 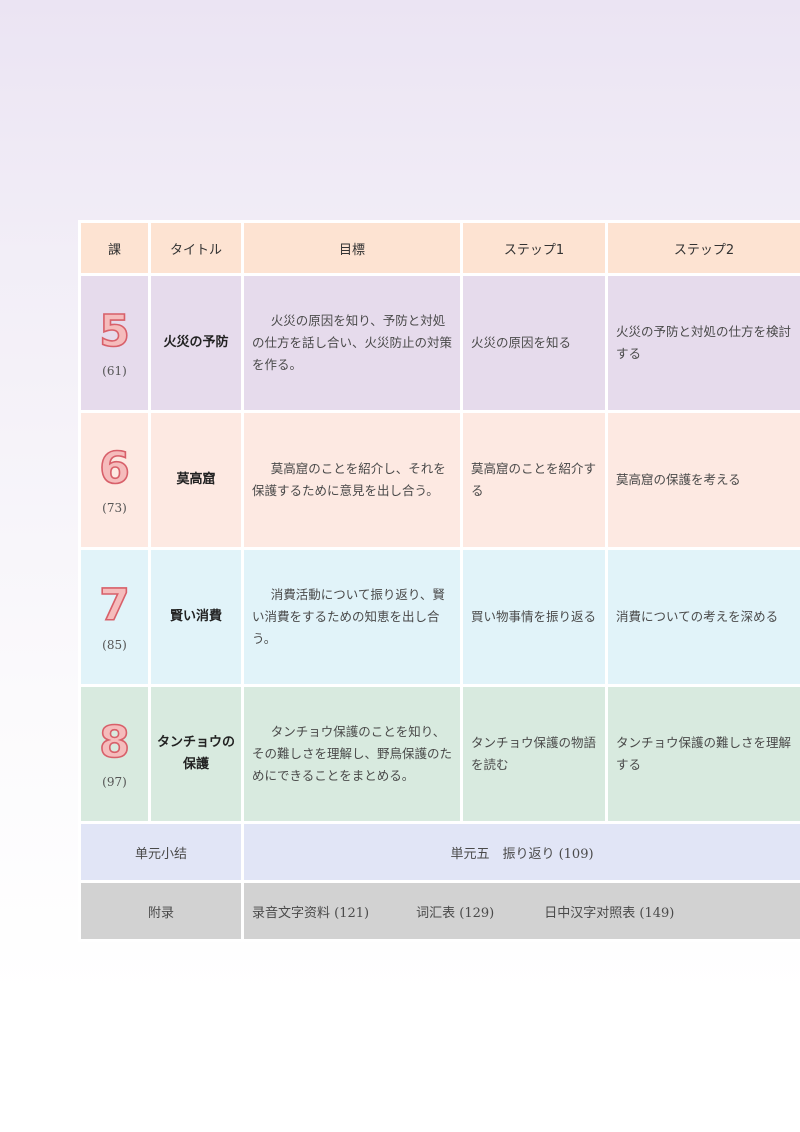 What do you see at coordinates (534, 754) in the screenshot?
I see `lesson-step1: タンチョウ保護の物語を読む` at bounding box center [534, 754].